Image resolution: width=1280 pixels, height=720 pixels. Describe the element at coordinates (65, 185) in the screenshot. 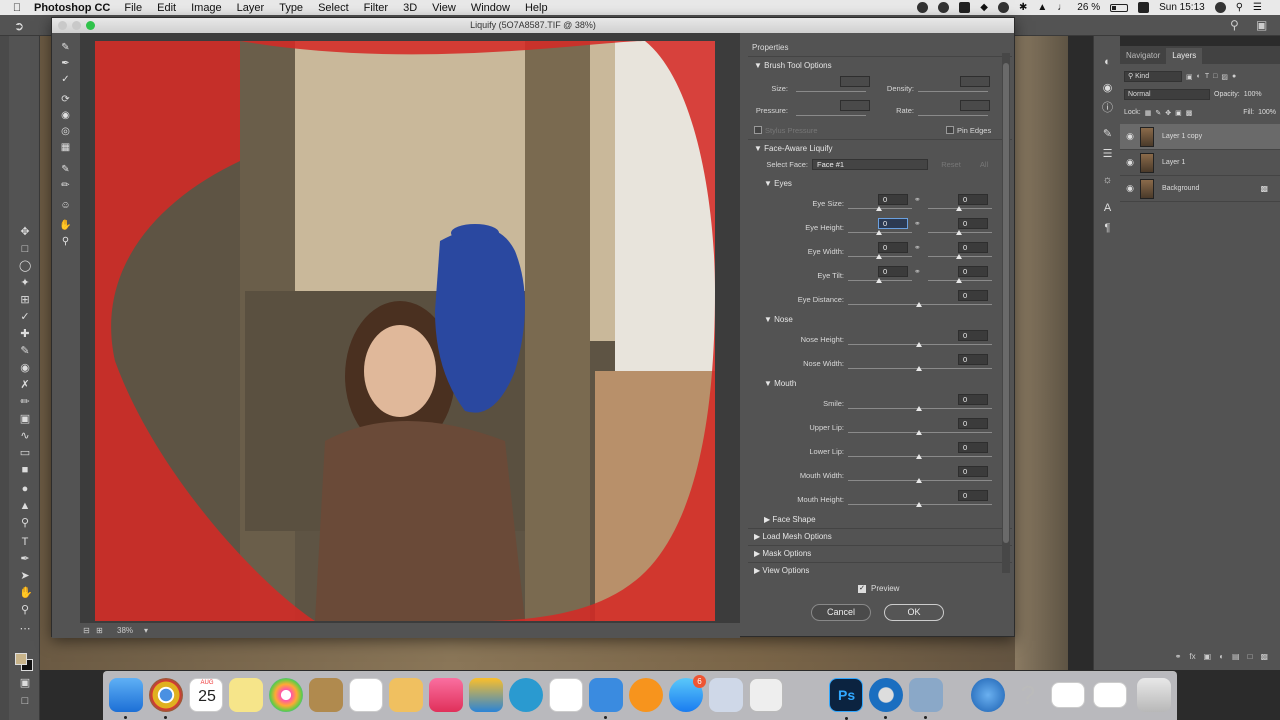

I see `thaw-mask-tool-icon: ✏` at that location.